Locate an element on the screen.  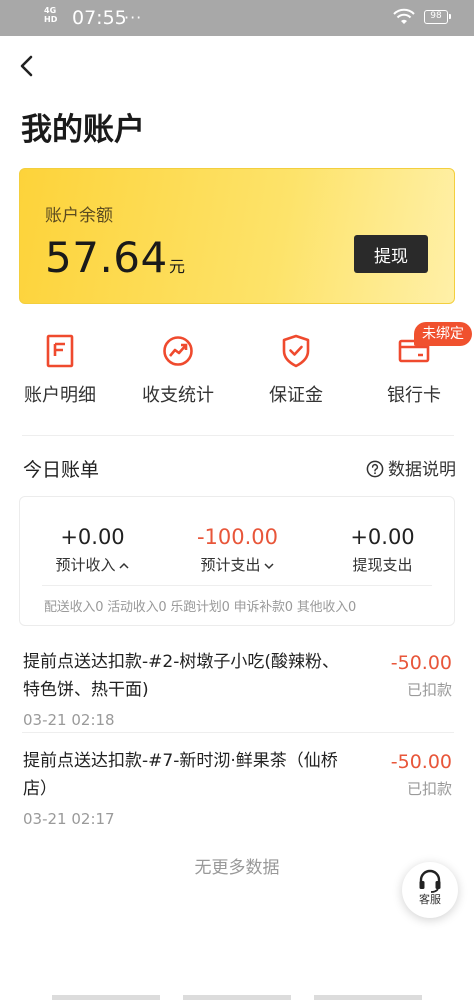
network-indicator: 4G HD is located at coordinates (51, 15).